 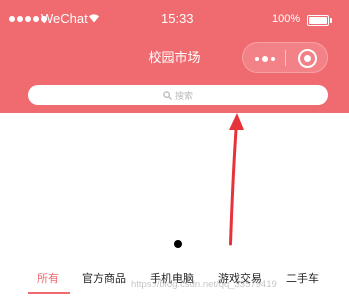 I want to click on carousel-indicator-dot, so click(x=178, y=244).